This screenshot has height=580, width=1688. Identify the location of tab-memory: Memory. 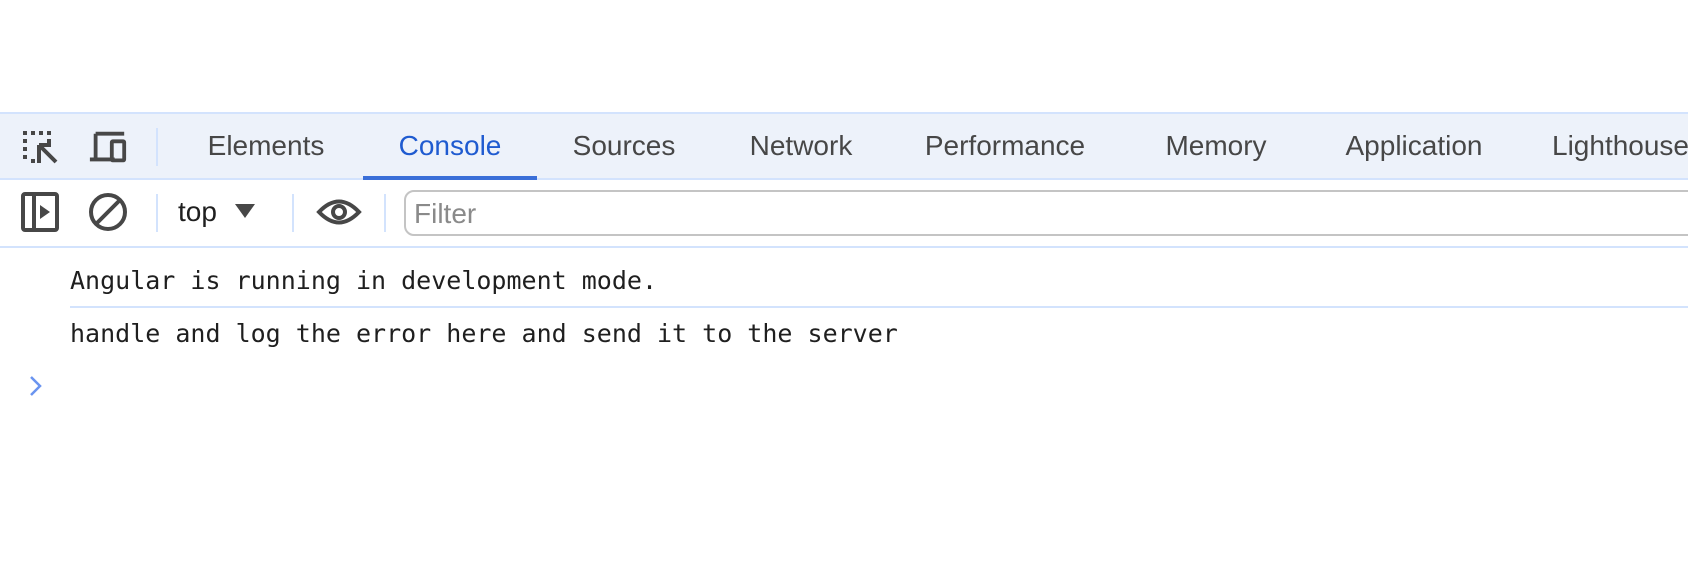
(1216, 146).